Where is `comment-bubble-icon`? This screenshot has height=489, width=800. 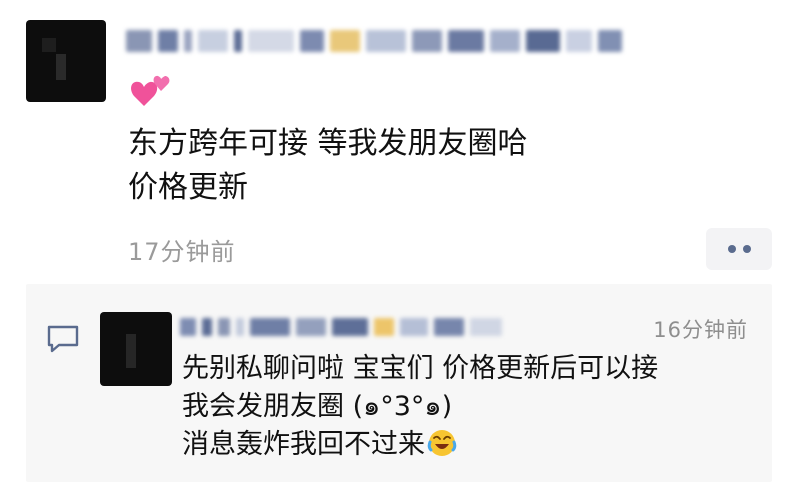
comment-bubble-icon is located at coordinates (63, 339).